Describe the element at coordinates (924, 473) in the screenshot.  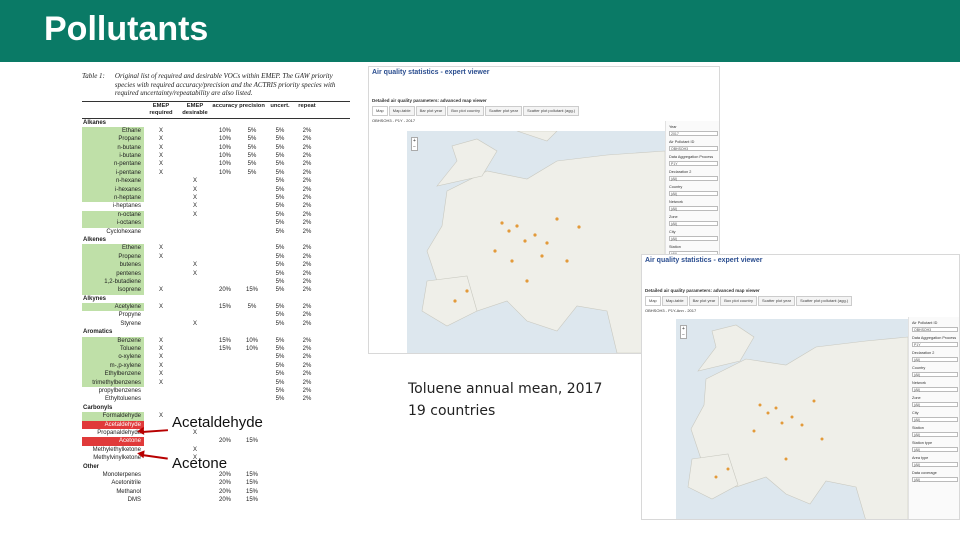
I see `filter-label: Data coverage` at that location.